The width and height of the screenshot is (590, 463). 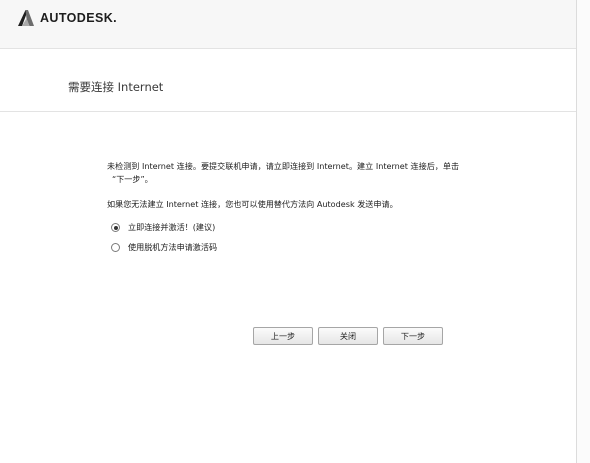 I want to click on option-offline-request: 使用脱机方法申请激活码, so click(x=164, y=247).